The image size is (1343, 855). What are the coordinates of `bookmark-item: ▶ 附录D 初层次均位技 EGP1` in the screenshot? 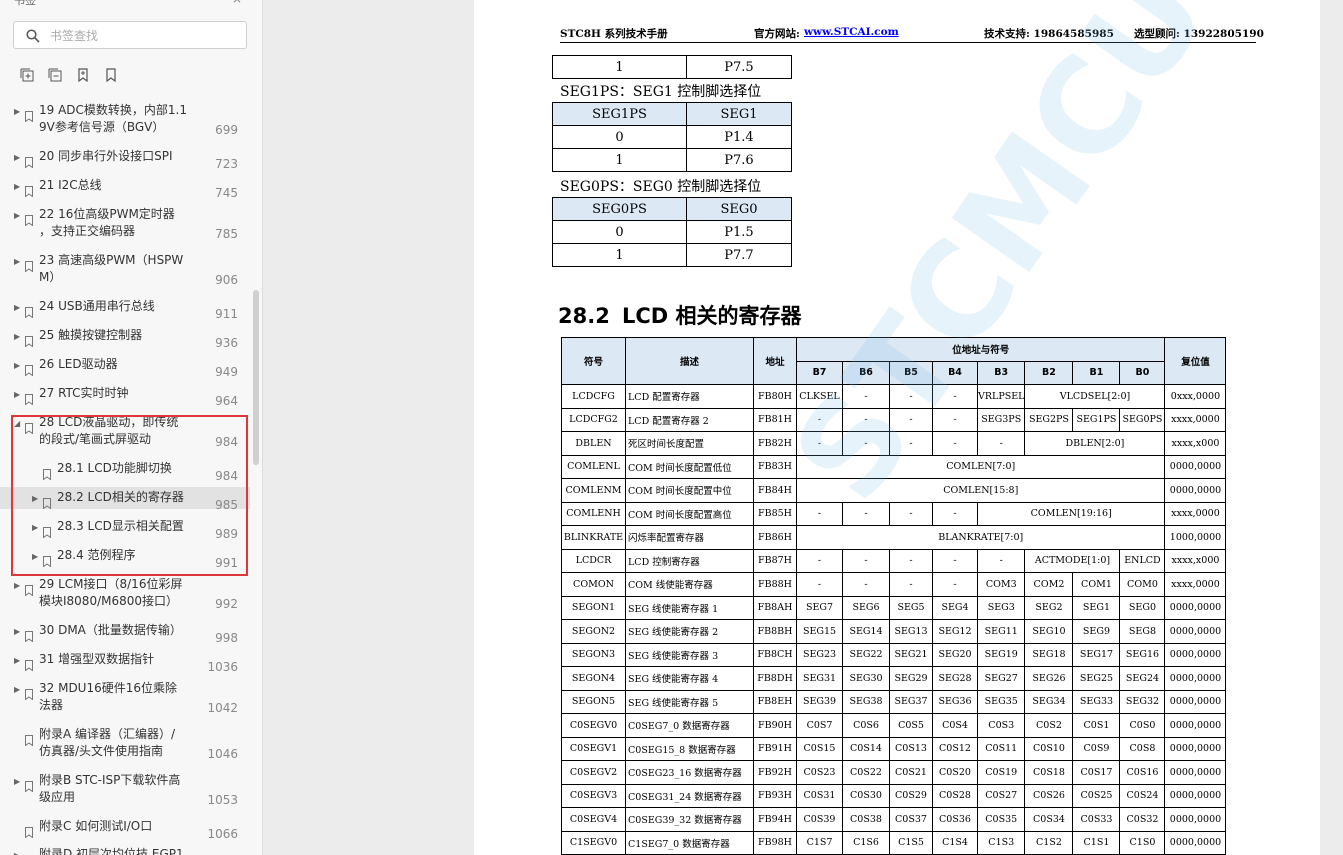 It's located at (125, 849).